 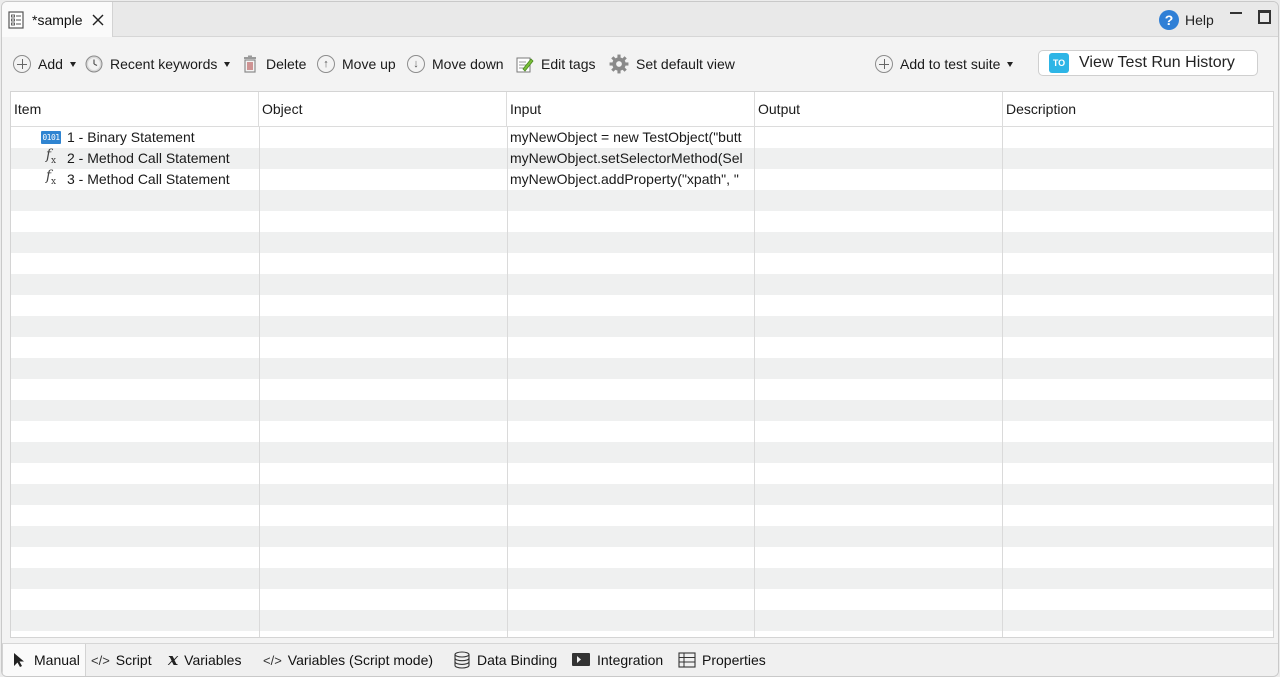 I want to click on arrow-up-icon: ↑, so click(x=326, y=64).